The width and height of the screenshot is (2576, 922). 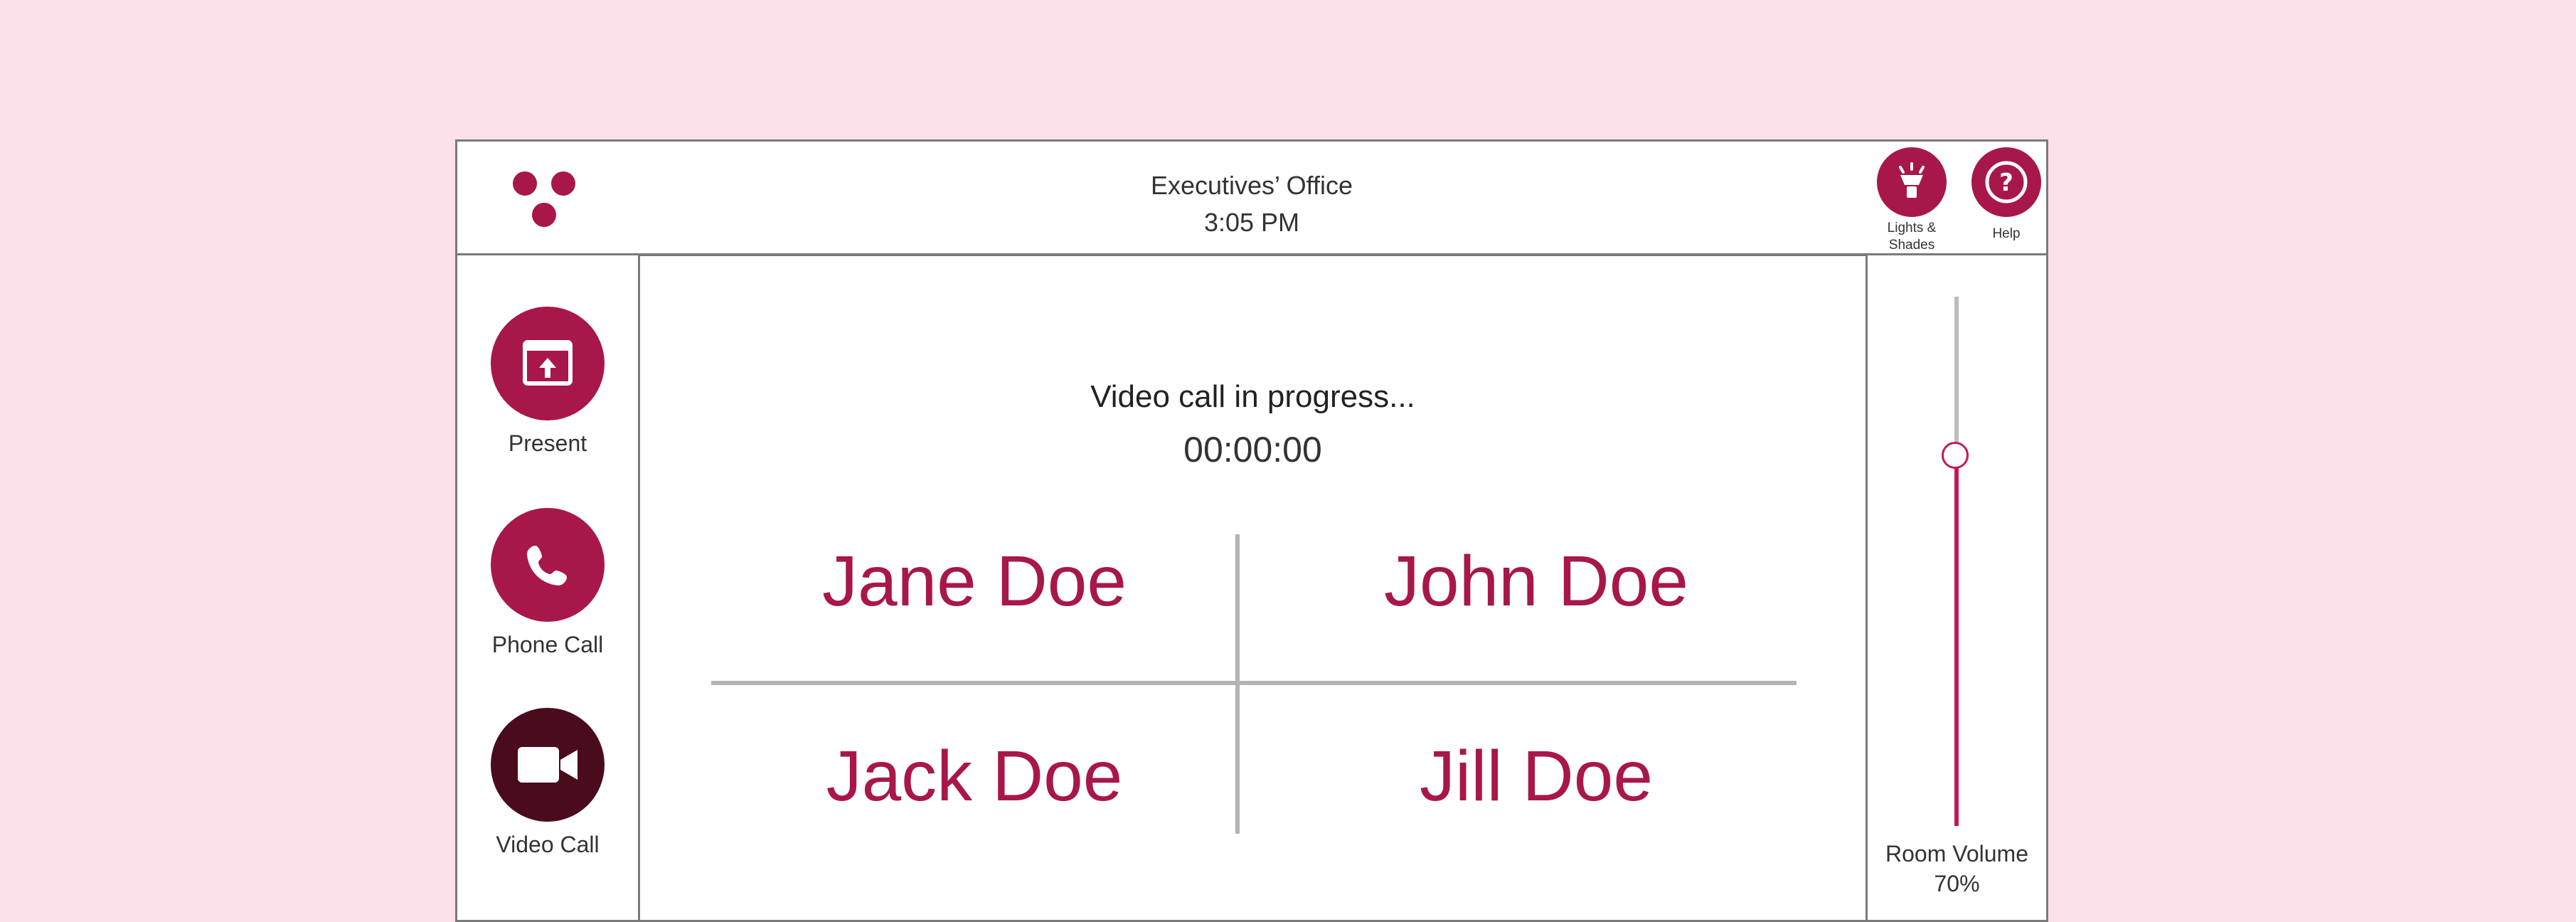 What do you see at coordinates (548, 363) in the screenshot?
I see `present-icon` at bounding box center [548, 363].